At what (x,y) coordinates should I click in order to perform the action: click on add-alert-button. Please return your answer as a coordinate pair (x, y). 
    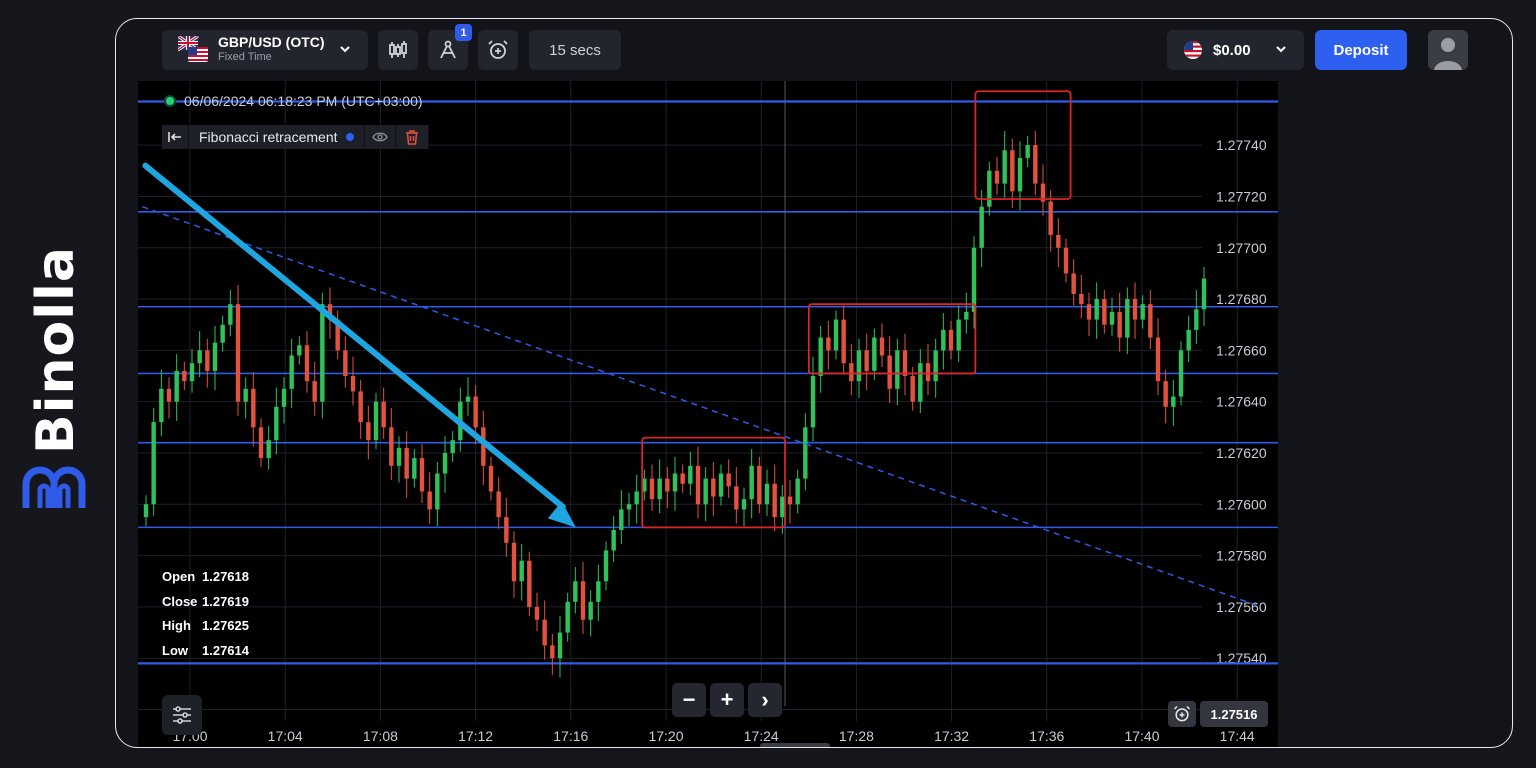
    Looking at the image, I should click on (498, 50).